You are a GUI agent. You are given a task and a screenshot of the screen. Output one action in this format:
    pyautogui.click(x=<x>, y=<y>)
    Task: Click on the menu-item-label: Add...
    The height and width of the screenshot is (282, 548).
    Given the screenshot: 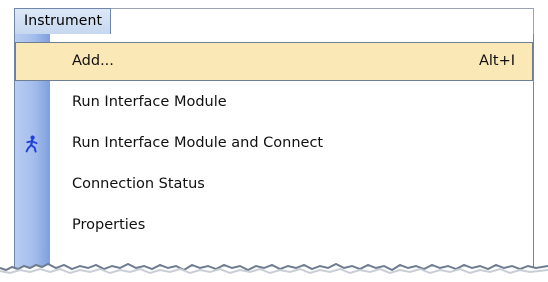 What is the action you would take?
    pyautogui.click(x=93, y=61)
    